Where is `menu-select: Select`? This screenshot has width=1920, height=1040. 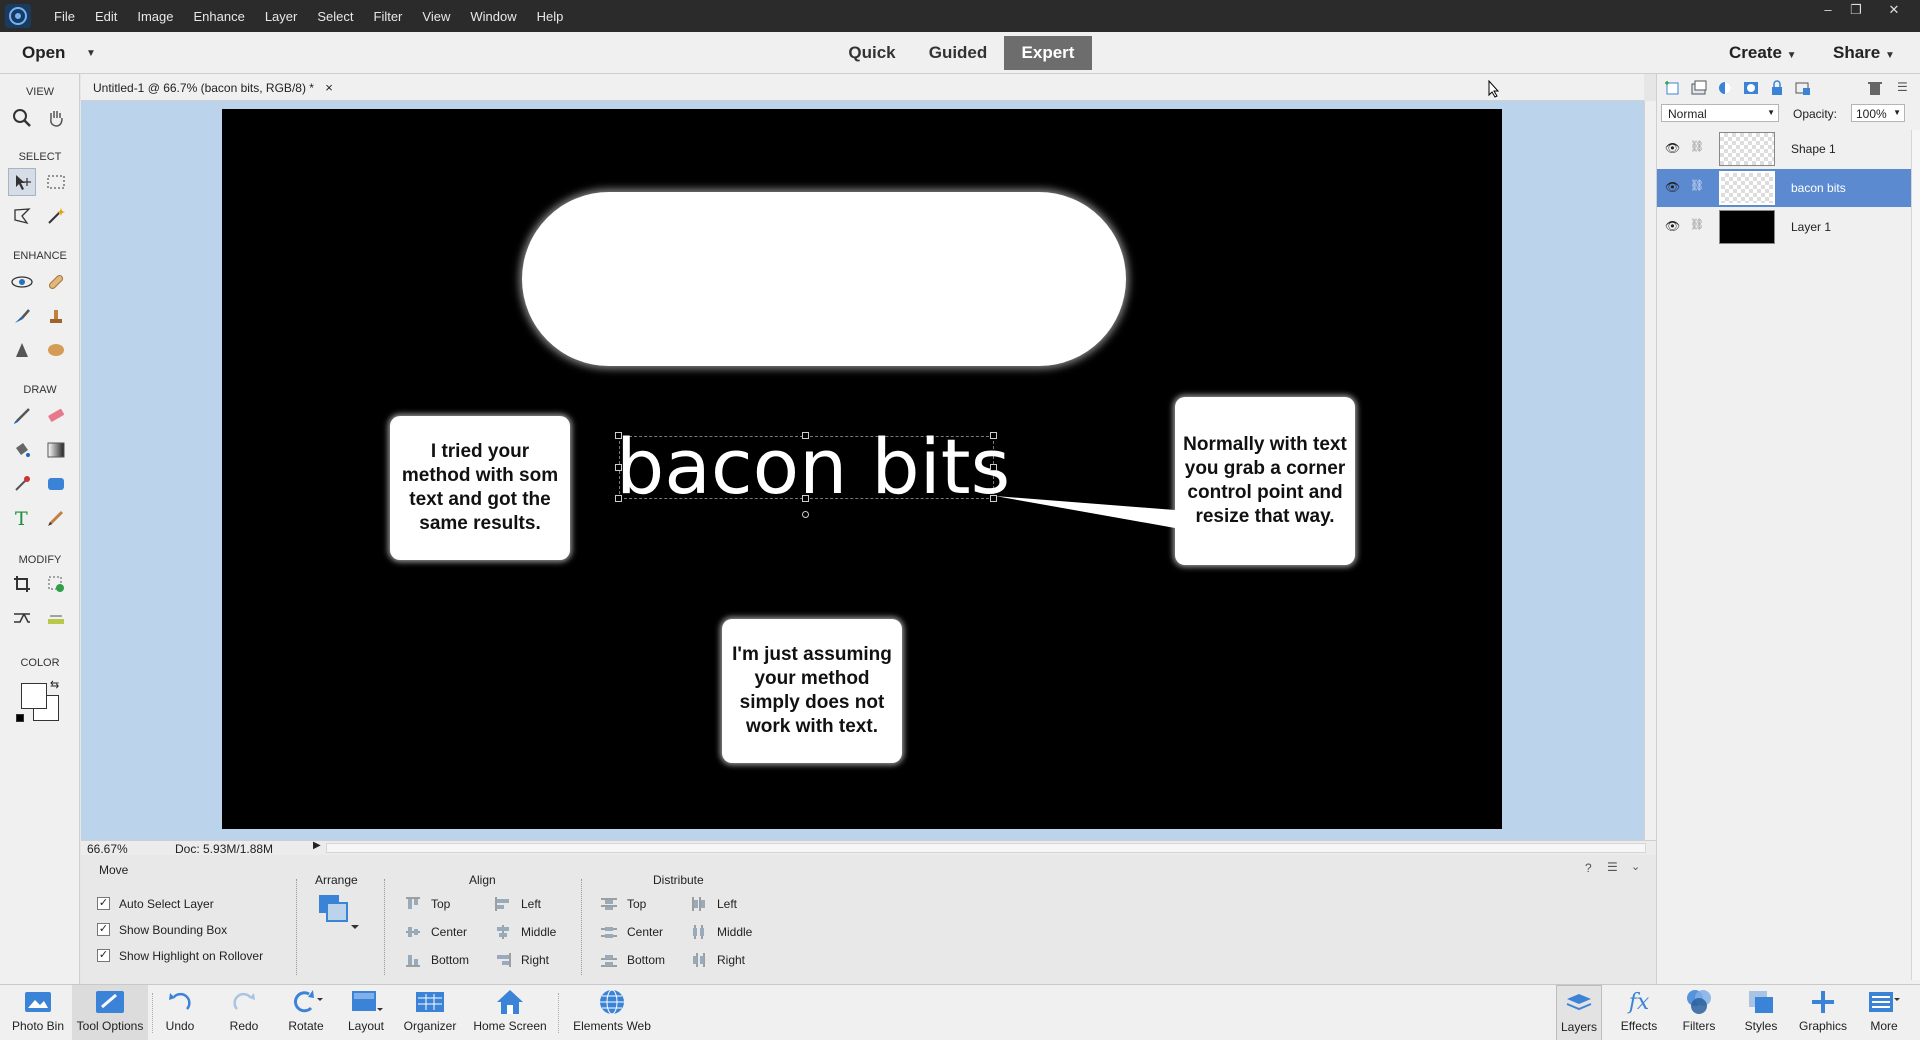 menu-select: Select is located at coordinates (335, 16).